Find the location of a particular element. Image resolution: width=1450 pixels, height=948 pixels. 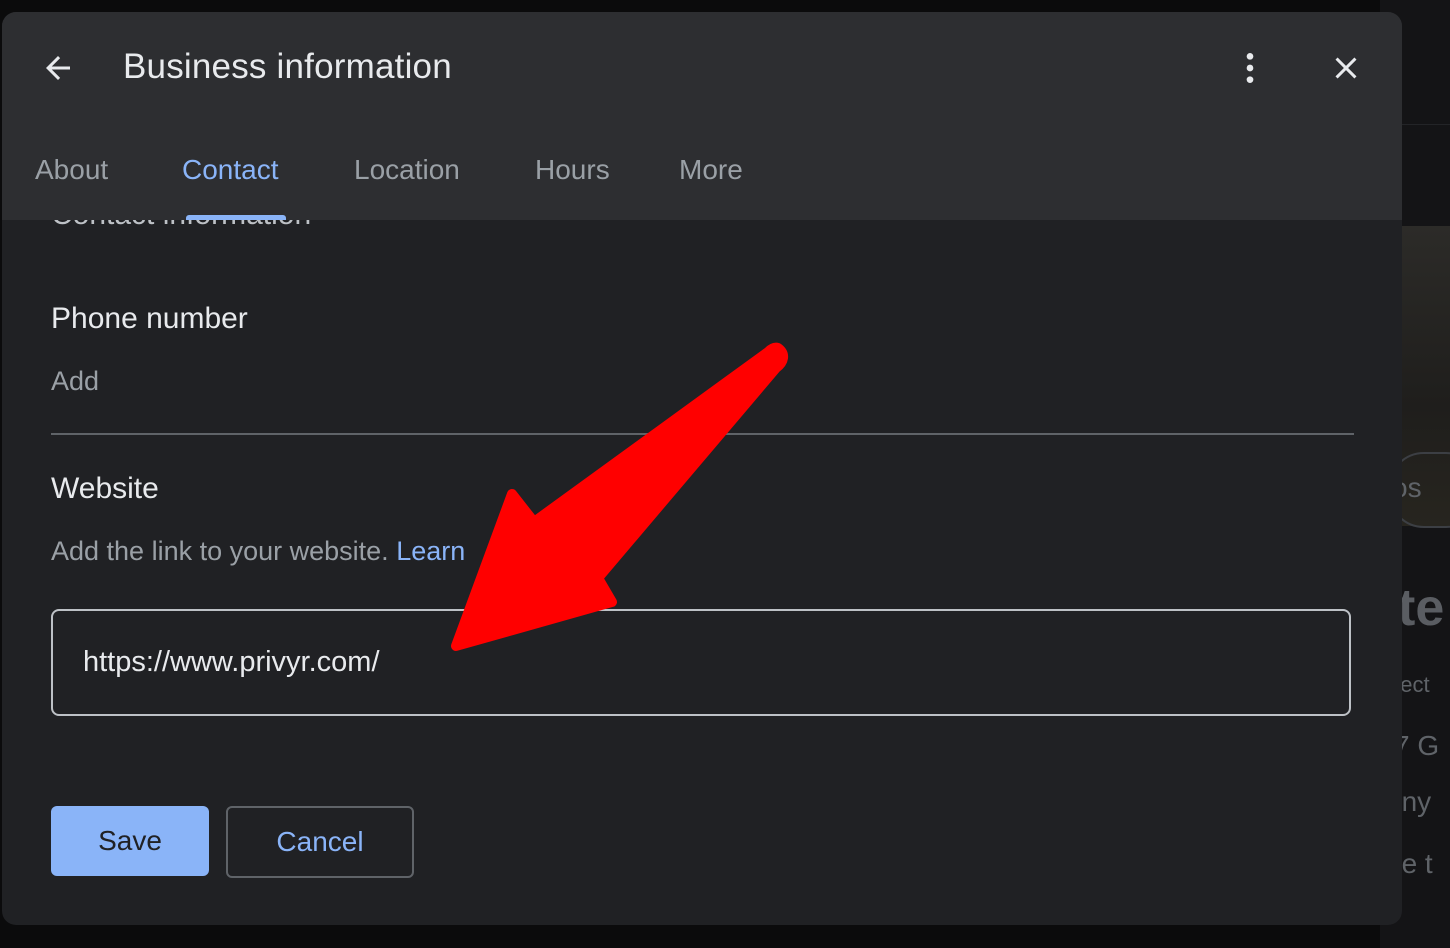

website-field is located at coordinates (701, 662).